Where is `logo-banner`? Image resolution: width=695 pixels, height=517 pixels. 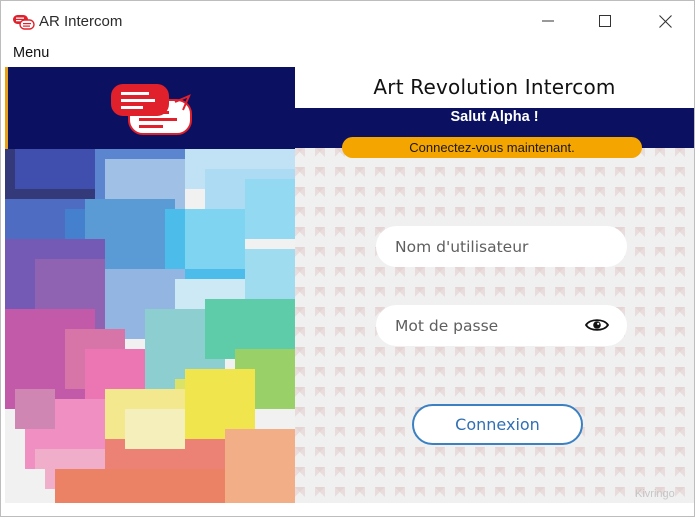
logo-banner is located at coordinates (150, 108).